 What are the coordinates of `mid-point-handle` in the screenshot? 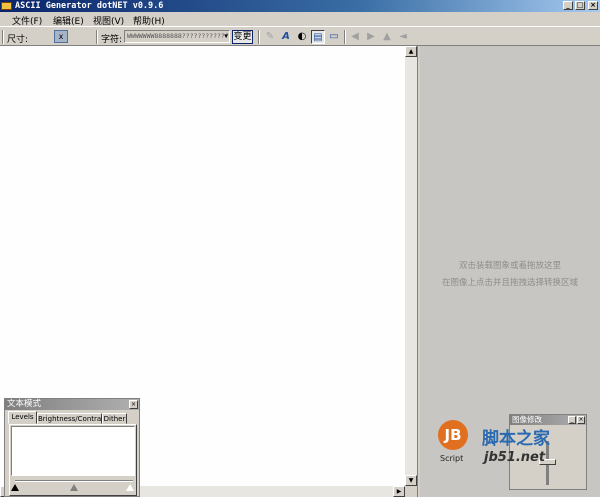 It's located at (74, 487).